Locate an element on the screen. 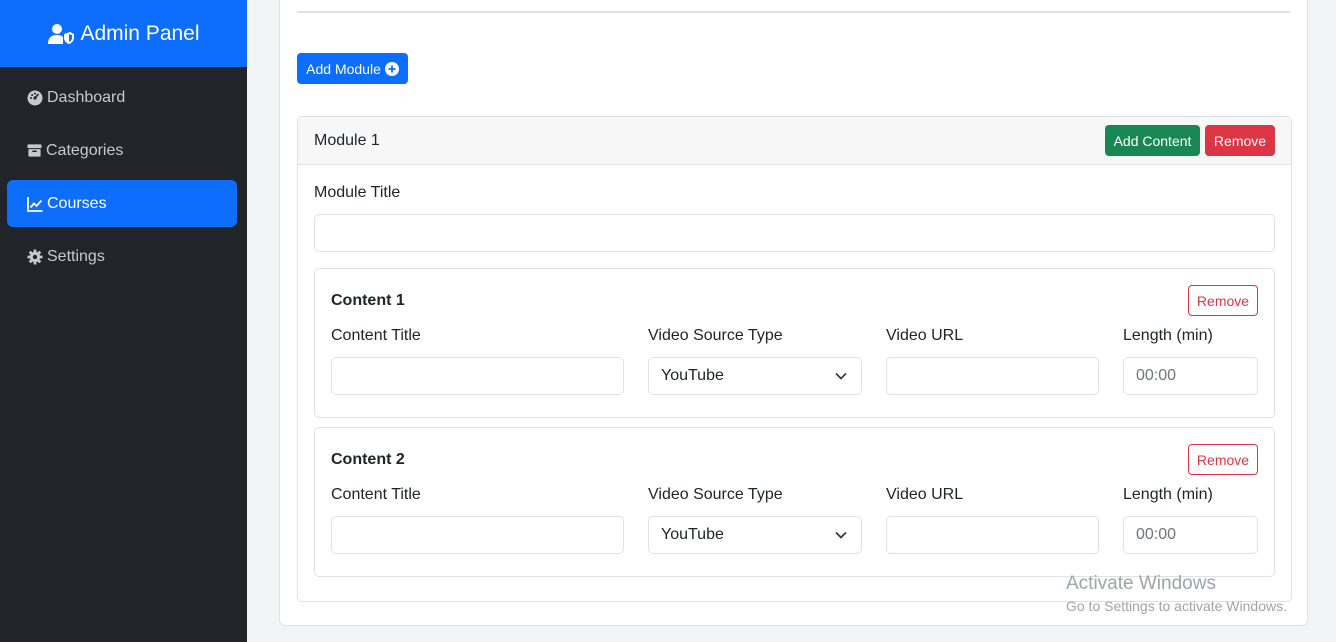 The image size is (1336, 642). sidebar-item-categories: Categories is located at coordinates (122, 150).